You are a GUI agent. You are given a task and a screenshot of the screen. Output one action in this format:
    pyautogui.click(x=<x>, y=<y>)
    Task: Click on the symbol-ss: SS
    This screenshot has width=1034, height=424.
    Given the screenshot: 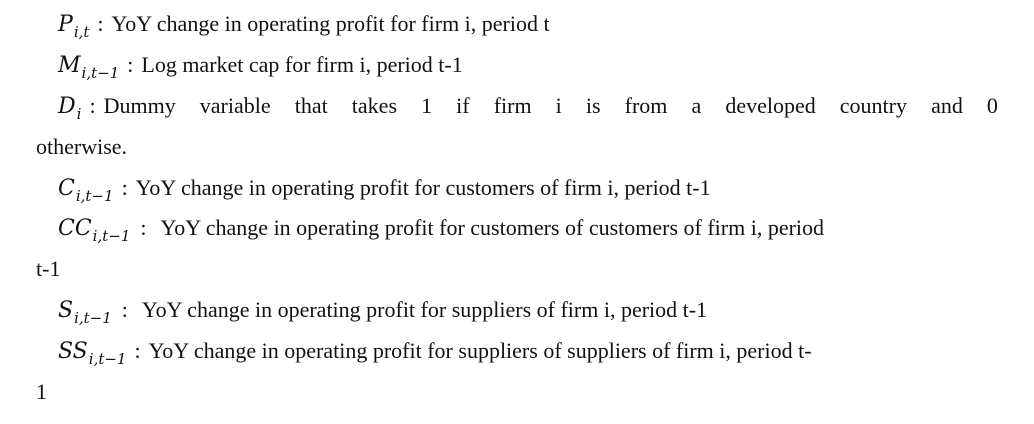 What is the action you would take?
    pyautogui.click(x=73, y=351)
    